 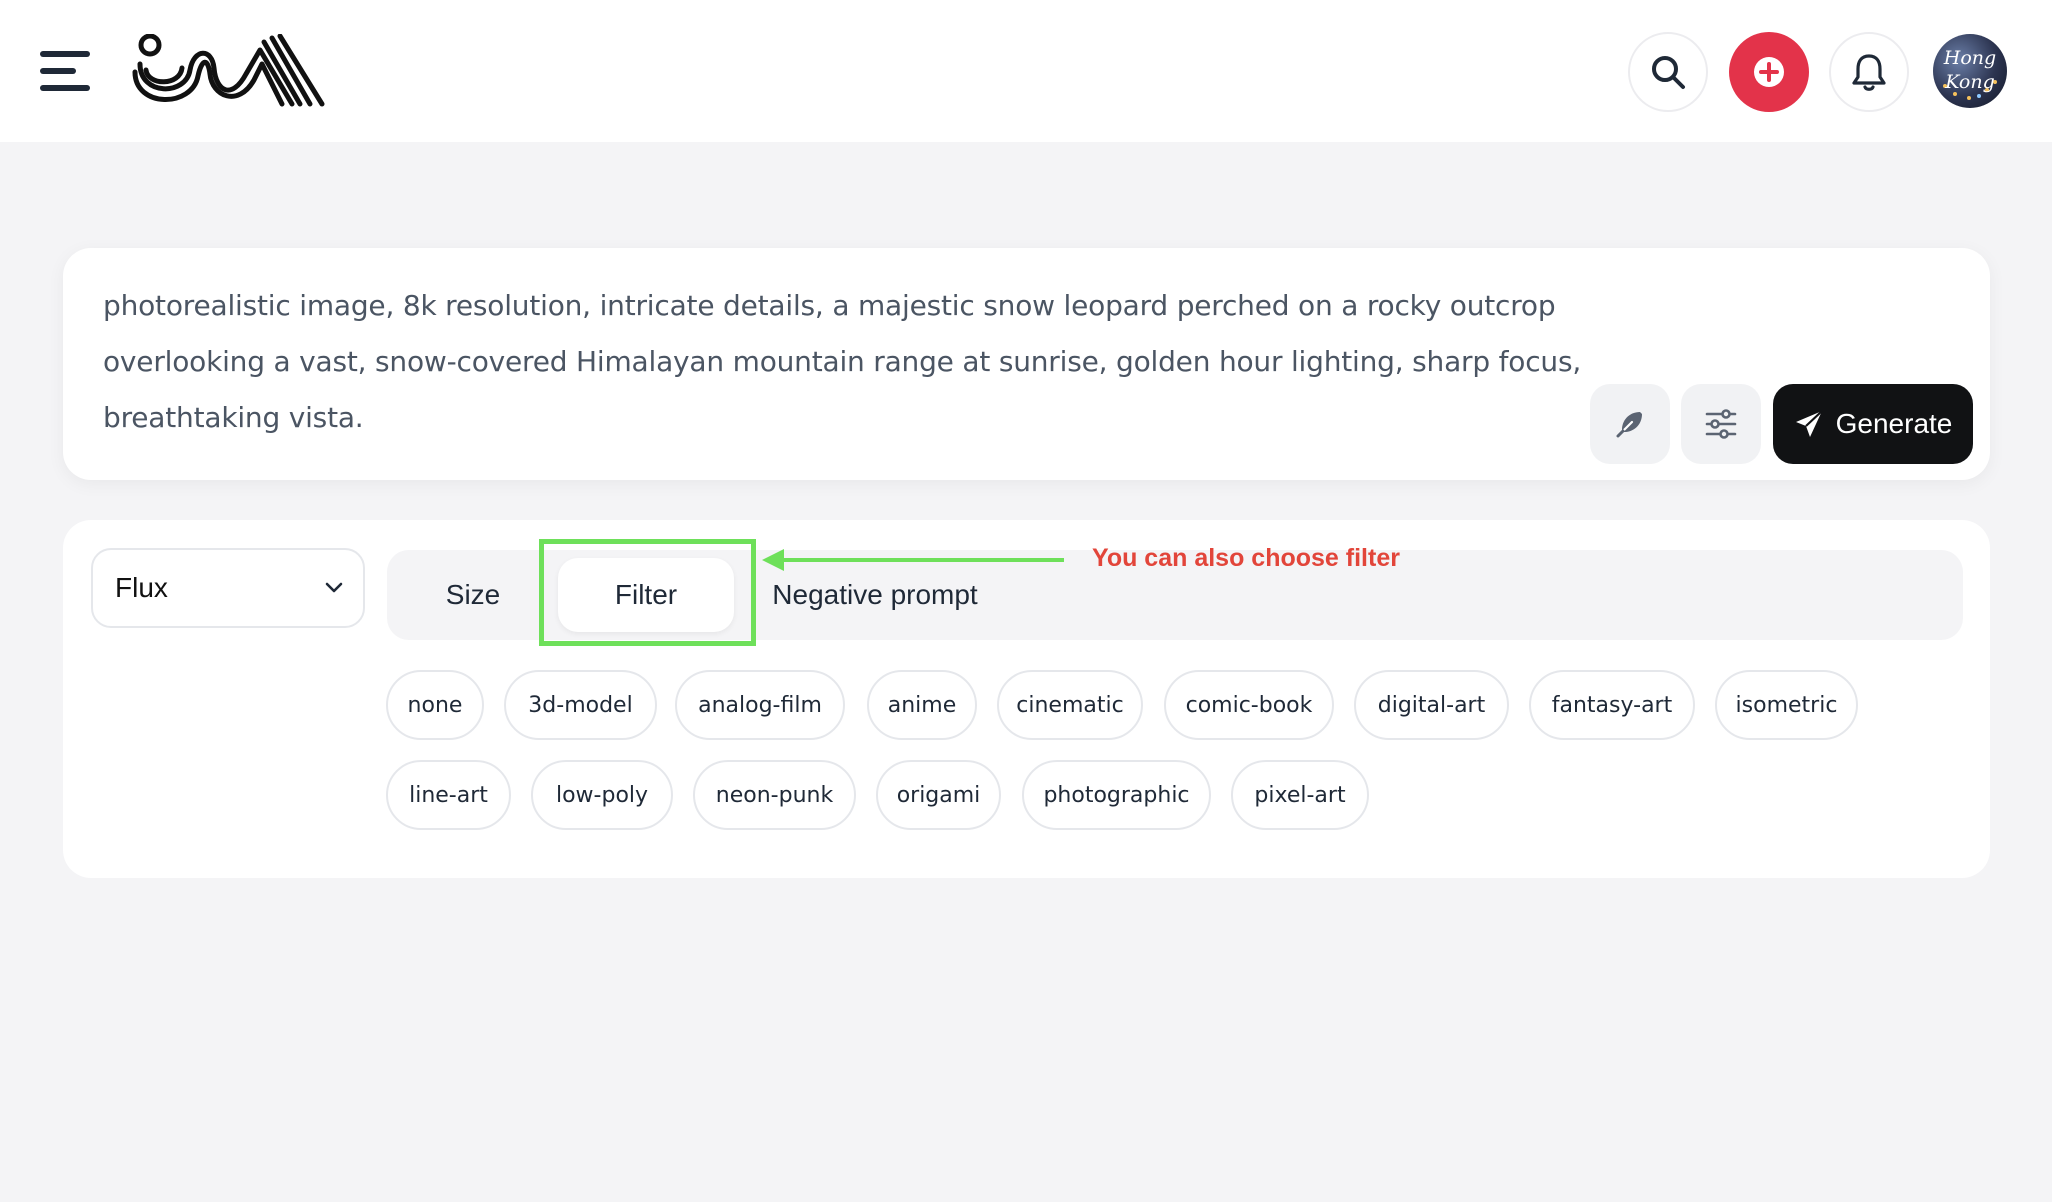 What do you see at coordinates (1431, 705) in the screenshot?
I see `filter-chip-digital-art: digital-art` at bounding box center [1431, 705].